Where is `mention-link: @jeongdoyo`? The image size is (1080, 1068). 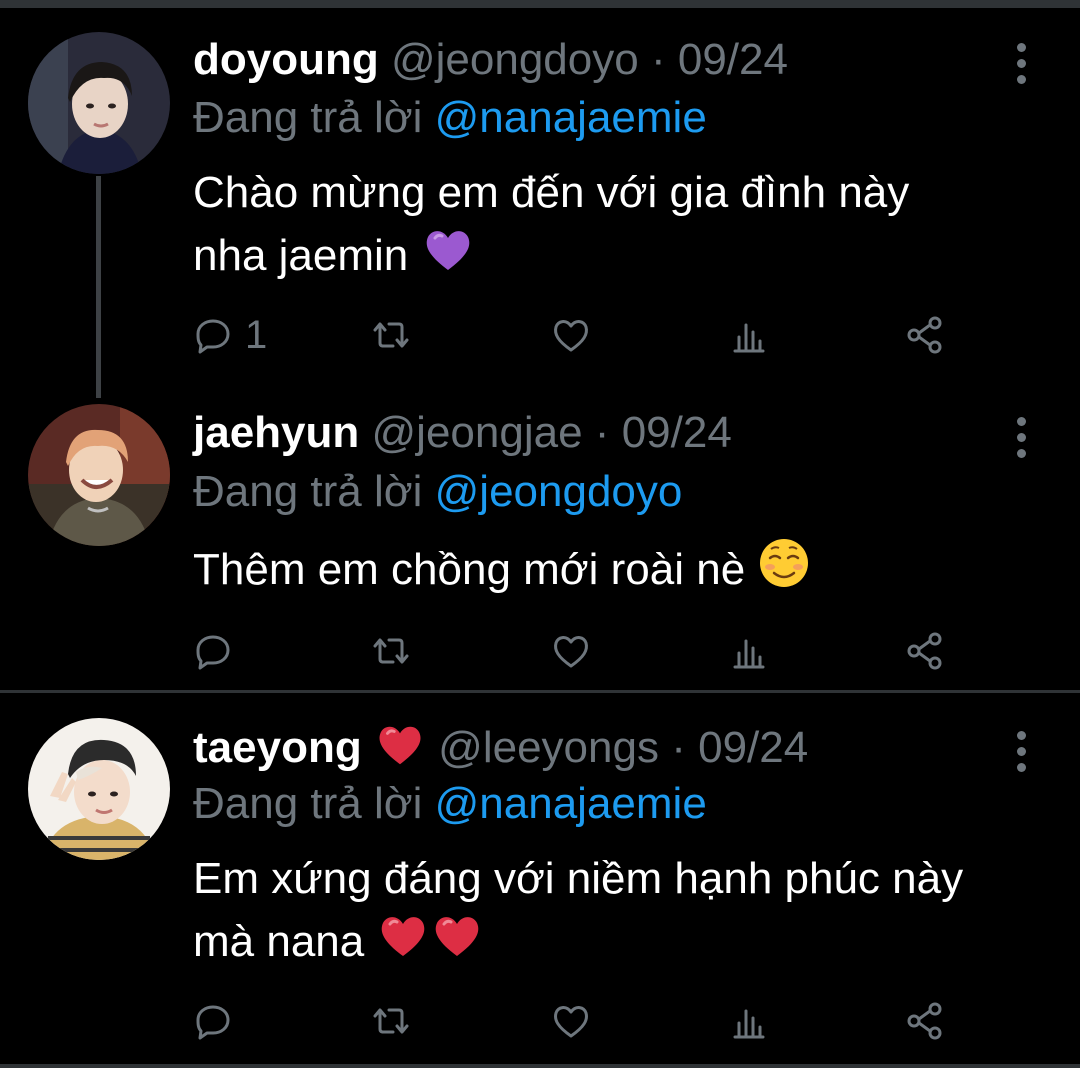 mention-link: @jeongdoyo is located at coordinates (559, 491).